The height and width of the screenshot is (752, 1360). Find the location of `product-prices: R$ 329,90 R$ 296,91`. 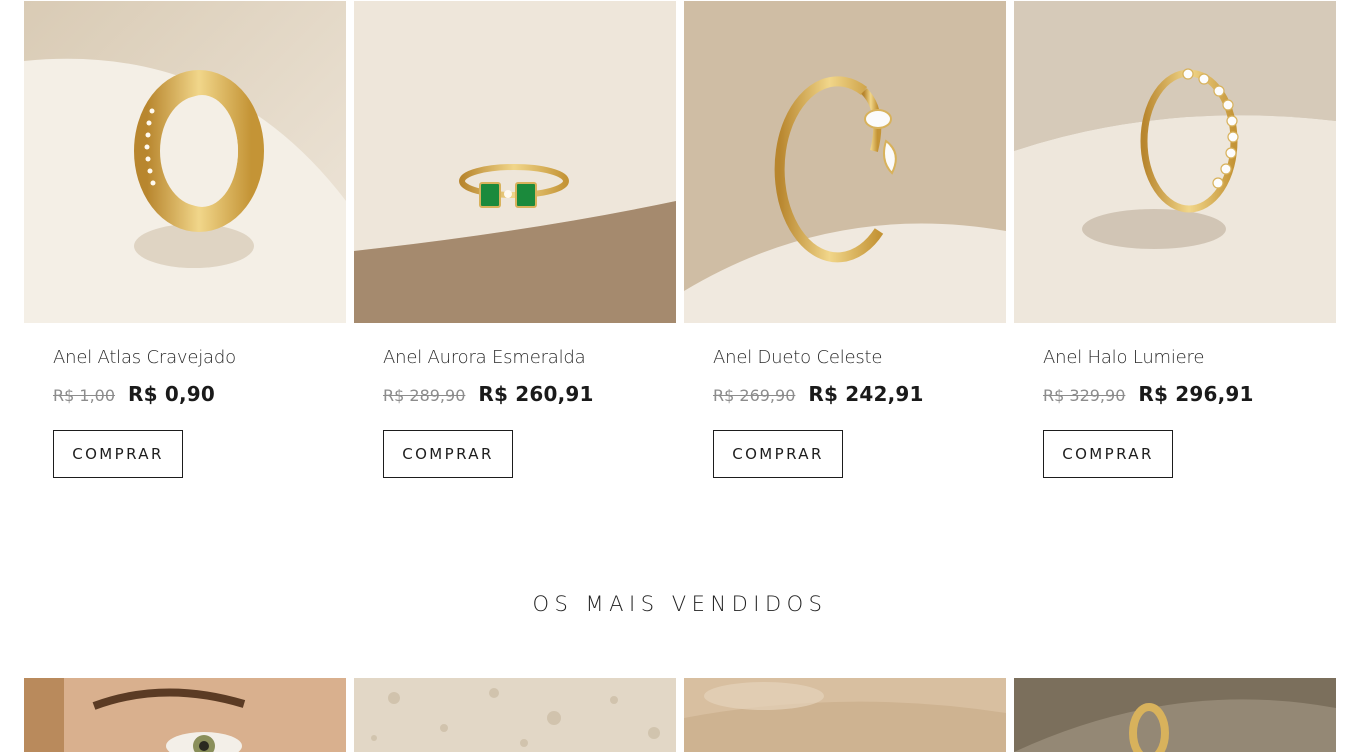

product-prices: R$ 329,90 R$ 296,91 is located at coordinates (1189, 396).